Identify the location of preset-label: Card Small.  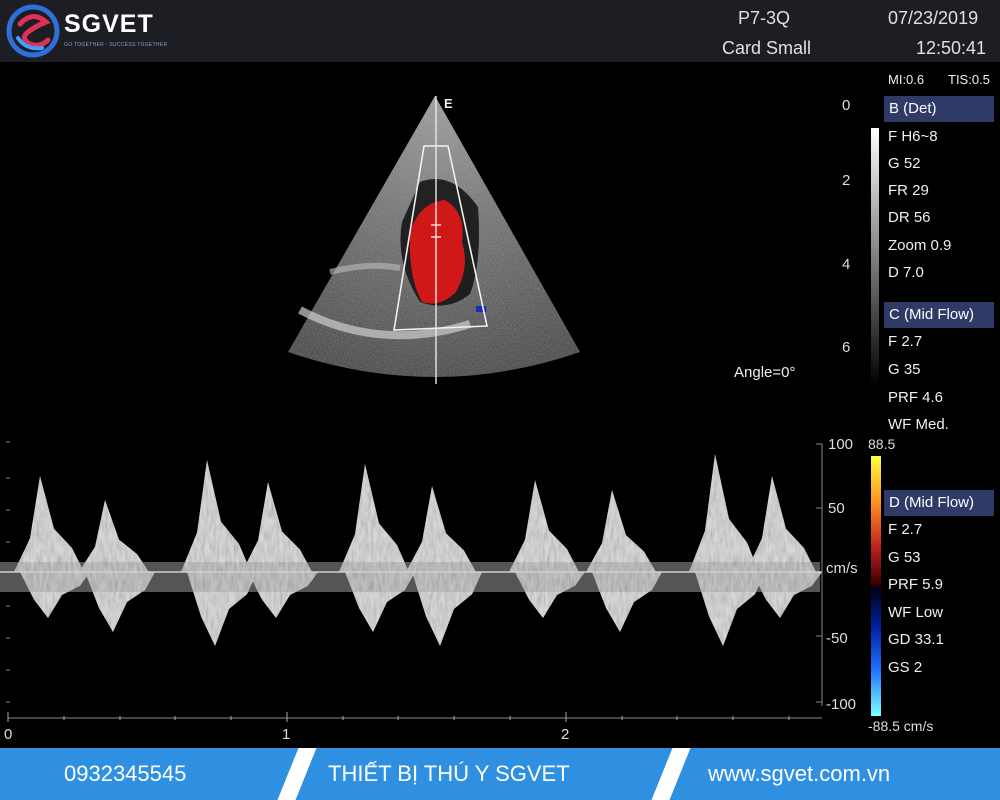
(767, 48).